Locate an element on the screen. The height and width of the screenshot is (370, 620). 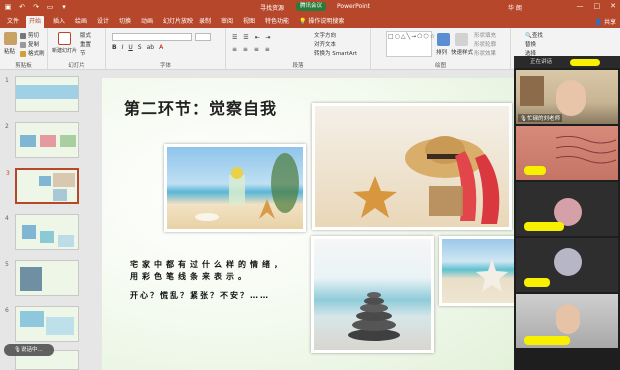
tab-slideshow: 幻灯片放映 is located at coordinates (178, 22).